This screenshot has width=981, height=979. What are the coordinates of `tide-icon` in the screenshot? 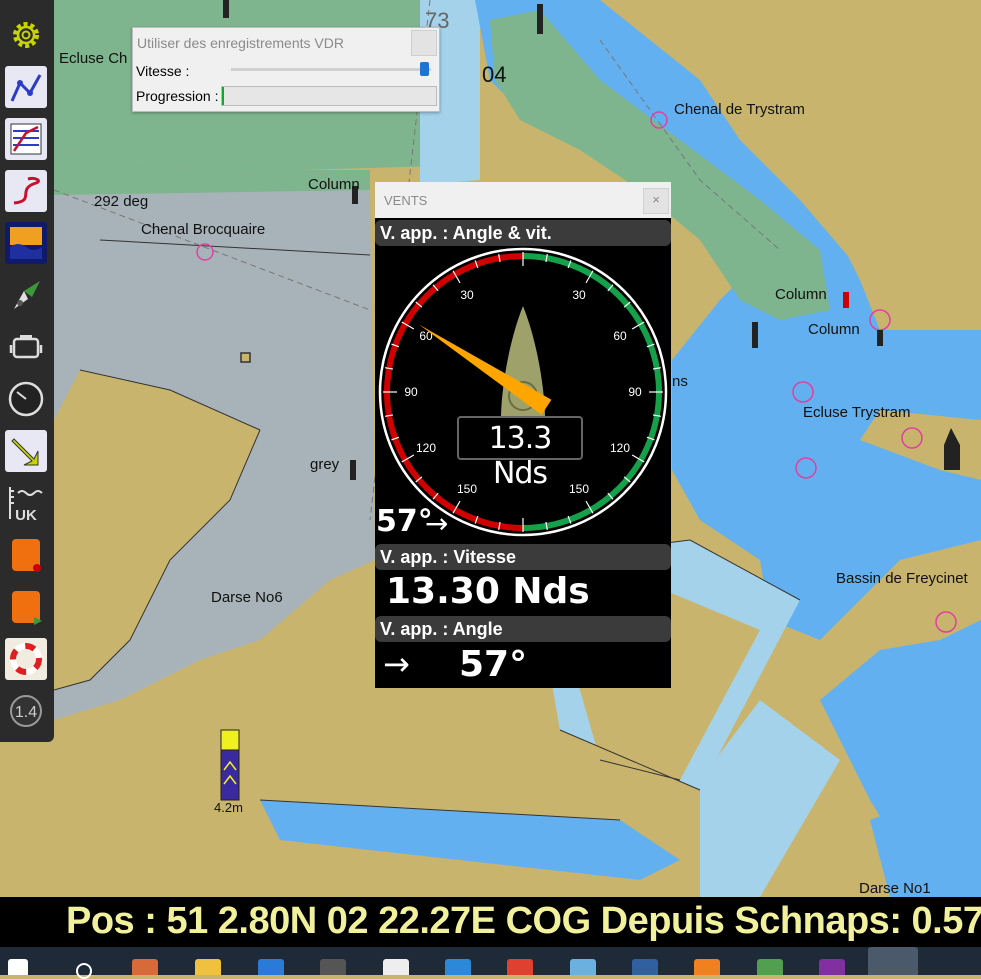 It's located at (26, 243).